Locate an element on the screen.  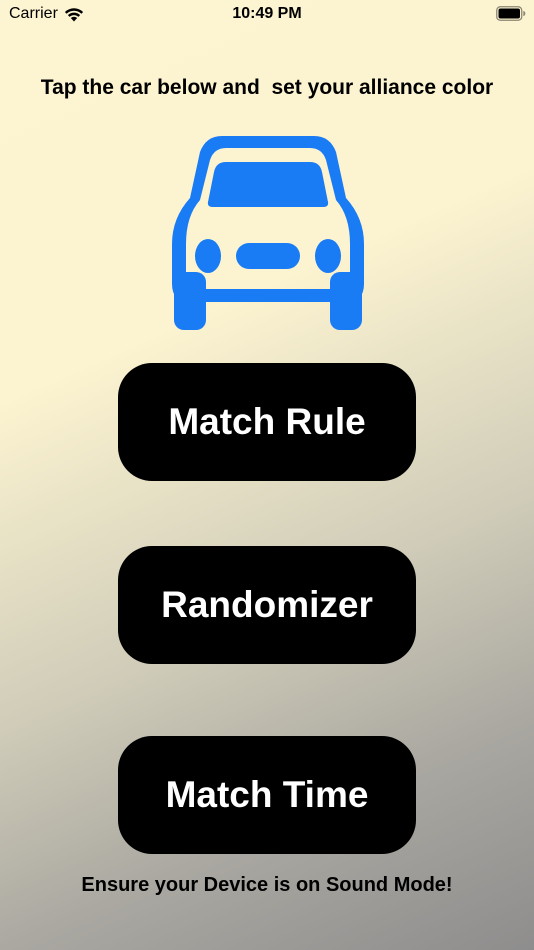
status-time: 10:49 PM is located at coordinates (267, 13).